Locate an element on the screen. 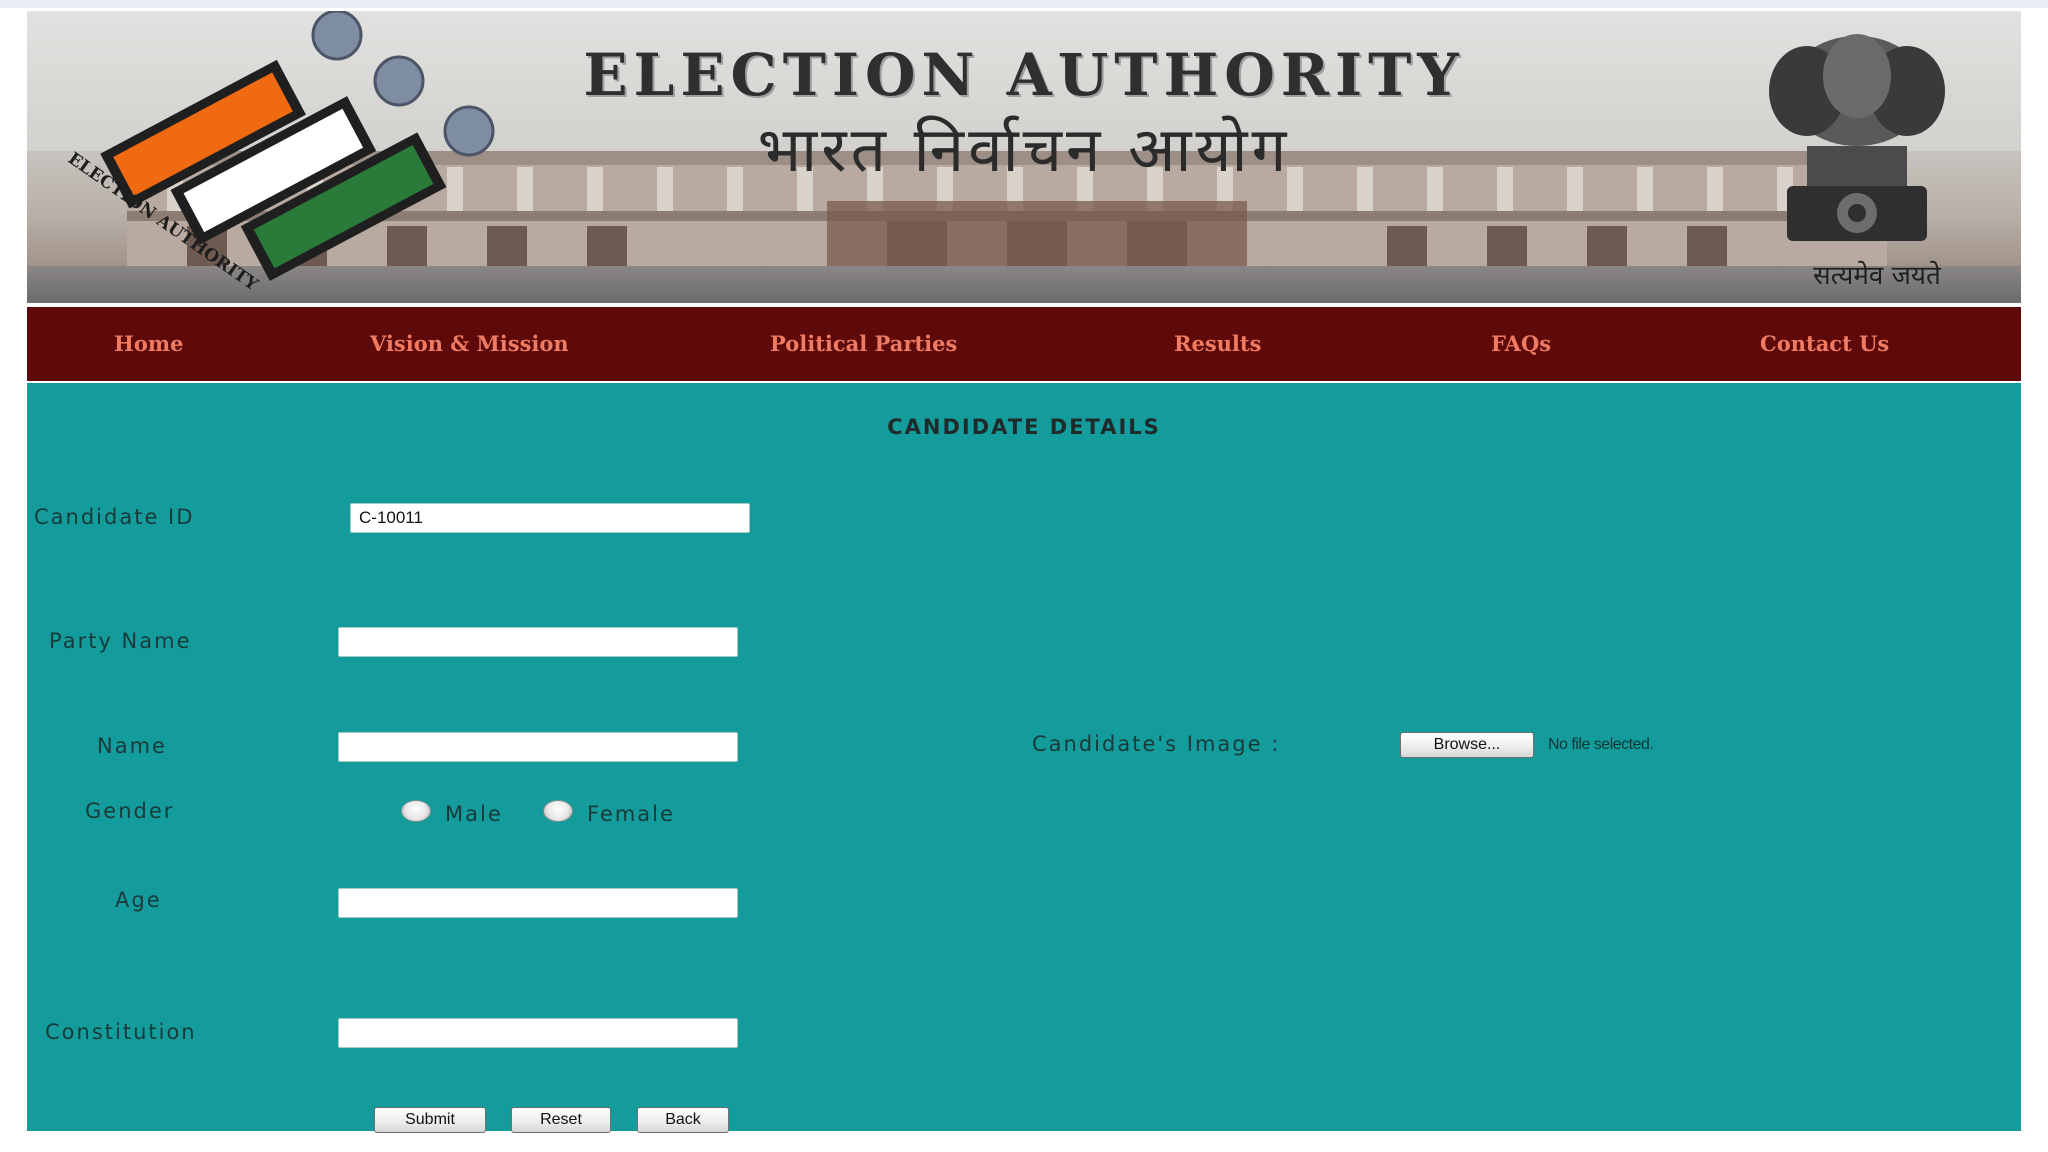 The width and height of the screenshot is (2048, 1152). gender-label: Gender is located at coordinates (130, 811).